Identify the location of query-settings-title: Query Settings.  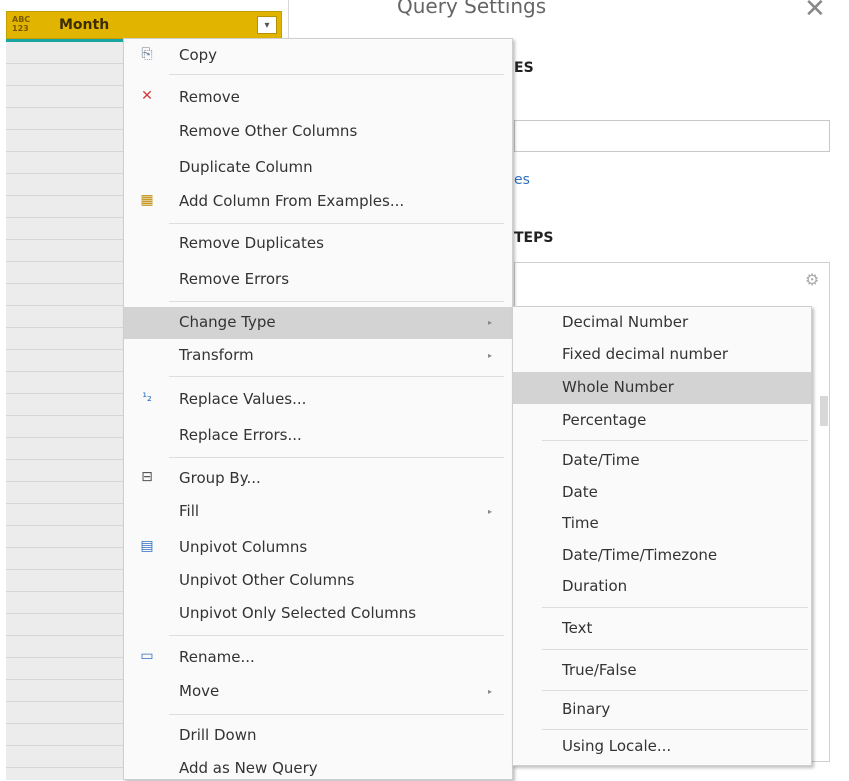
(472, 9).